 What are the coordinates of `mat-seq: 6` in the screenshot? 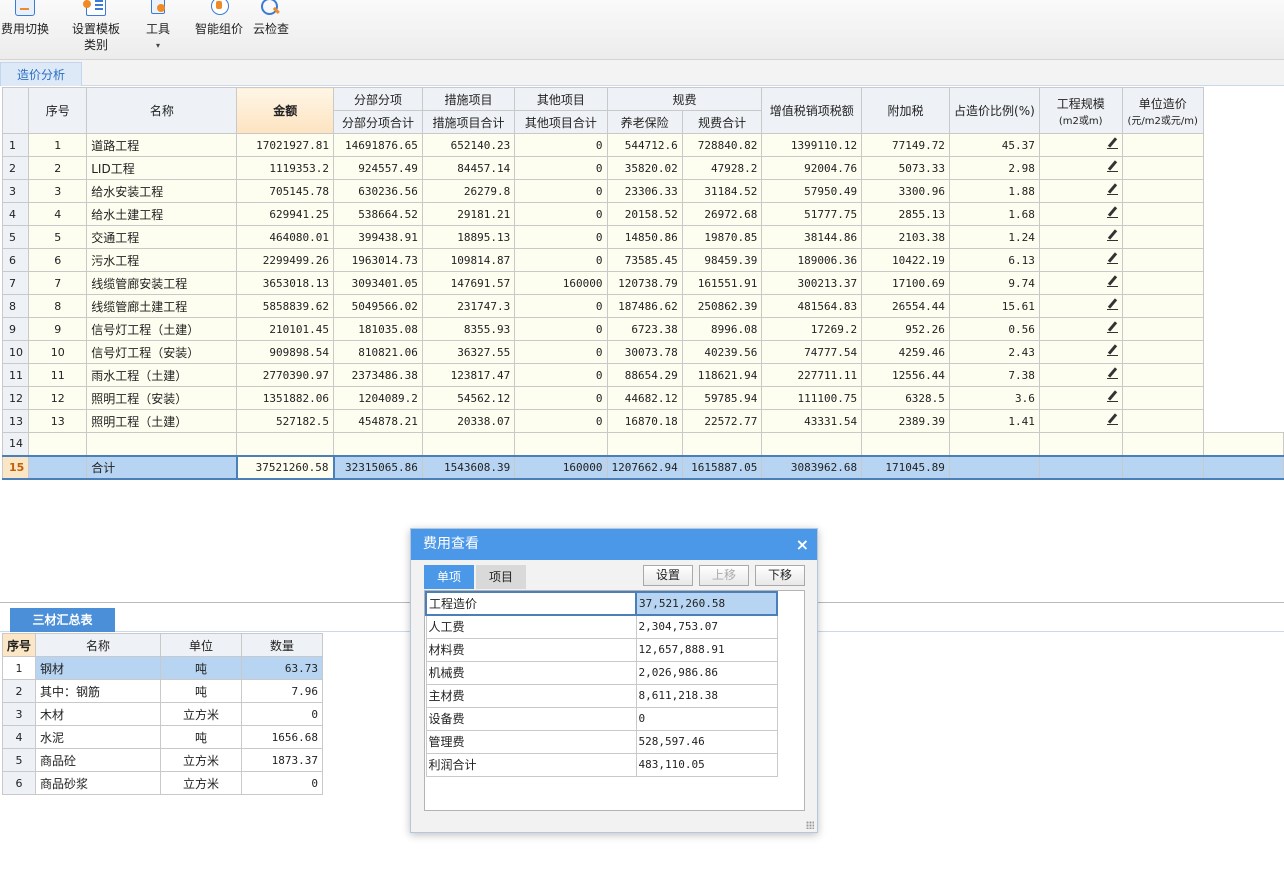 It's located at (19, 783).